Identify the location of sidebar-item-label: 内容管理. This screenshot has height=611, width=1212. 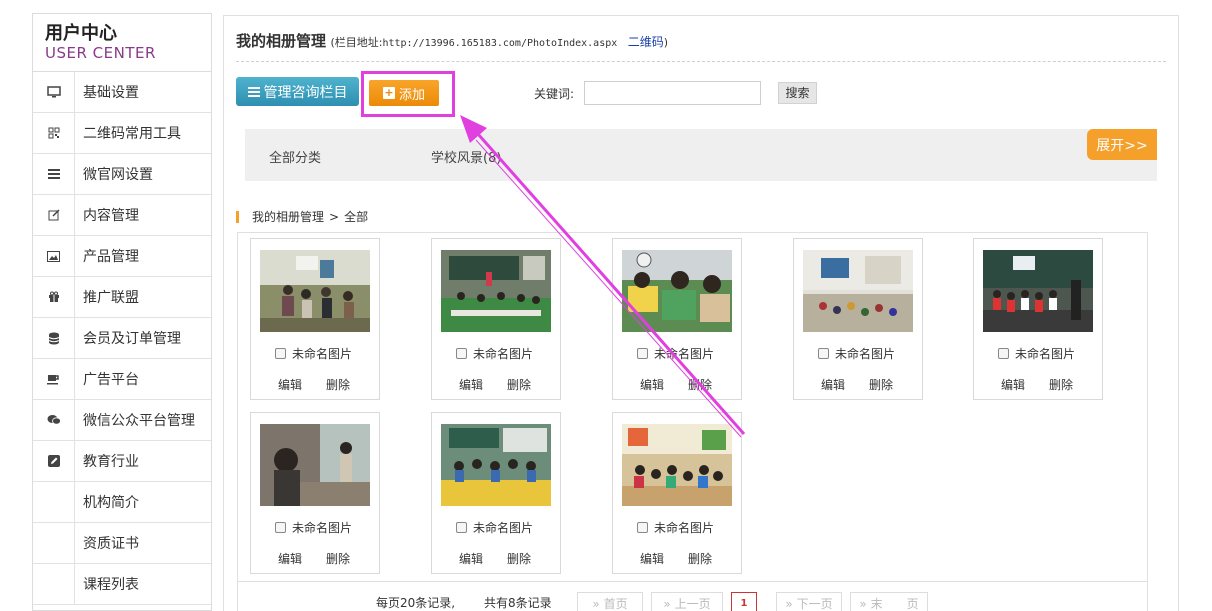
(111, 216).